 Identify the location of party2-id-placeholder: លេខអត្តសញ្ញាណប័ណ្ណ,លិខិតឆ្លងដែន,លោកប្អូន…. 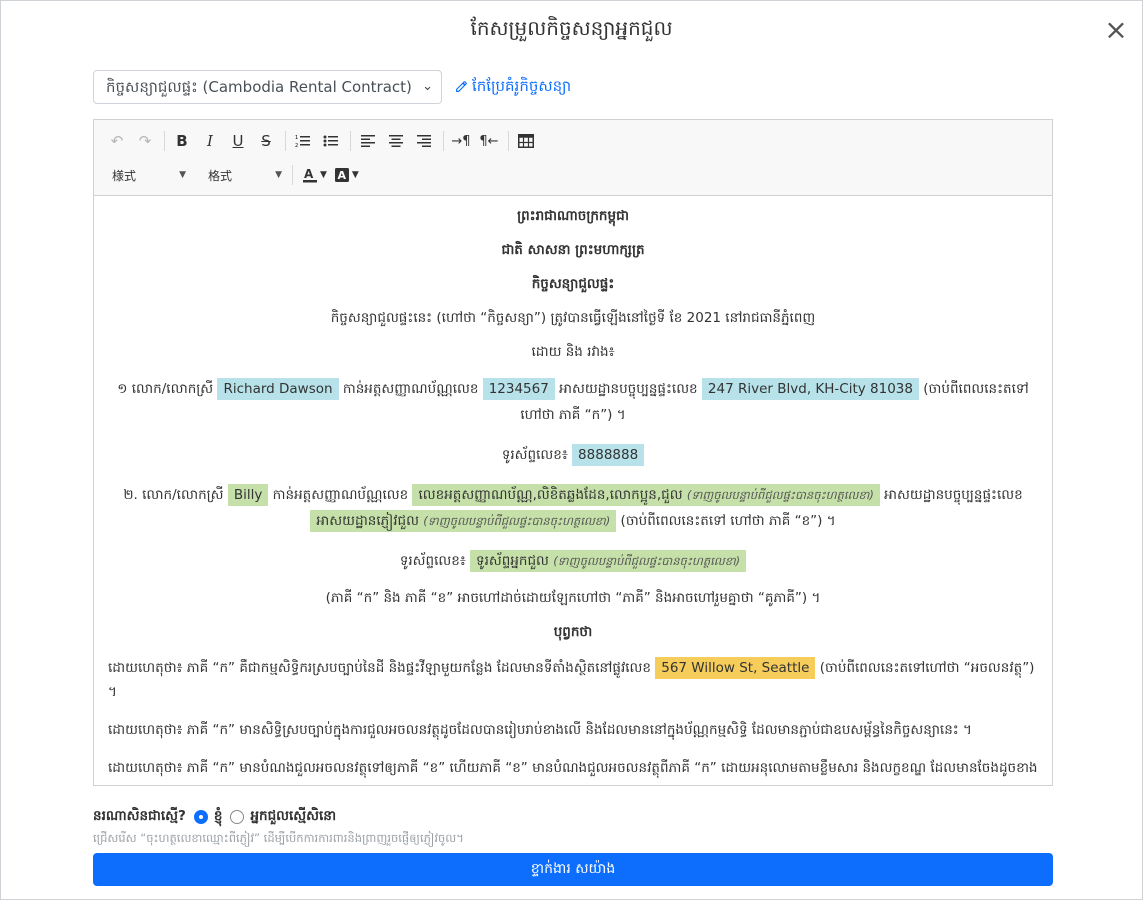
(550, 495).